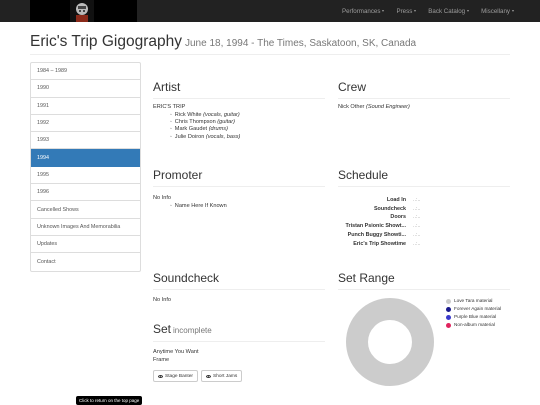 This screenshot has width=540, height=405. What do you see at coordinates (239, 186) in the screenshot?
I see `promoter-divider` at bounding box center [239, 186].